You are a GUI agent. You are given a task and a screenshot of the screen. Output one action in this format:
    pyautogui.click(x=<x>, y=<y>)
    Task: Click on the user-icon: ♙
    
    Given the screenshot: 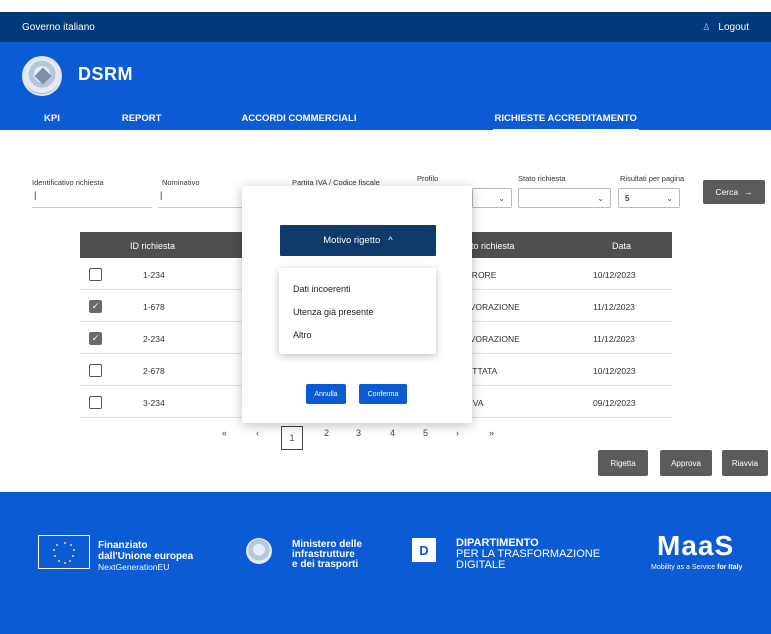 What is the action you would take?
    pyautogui.click(x=706, y=27)
    